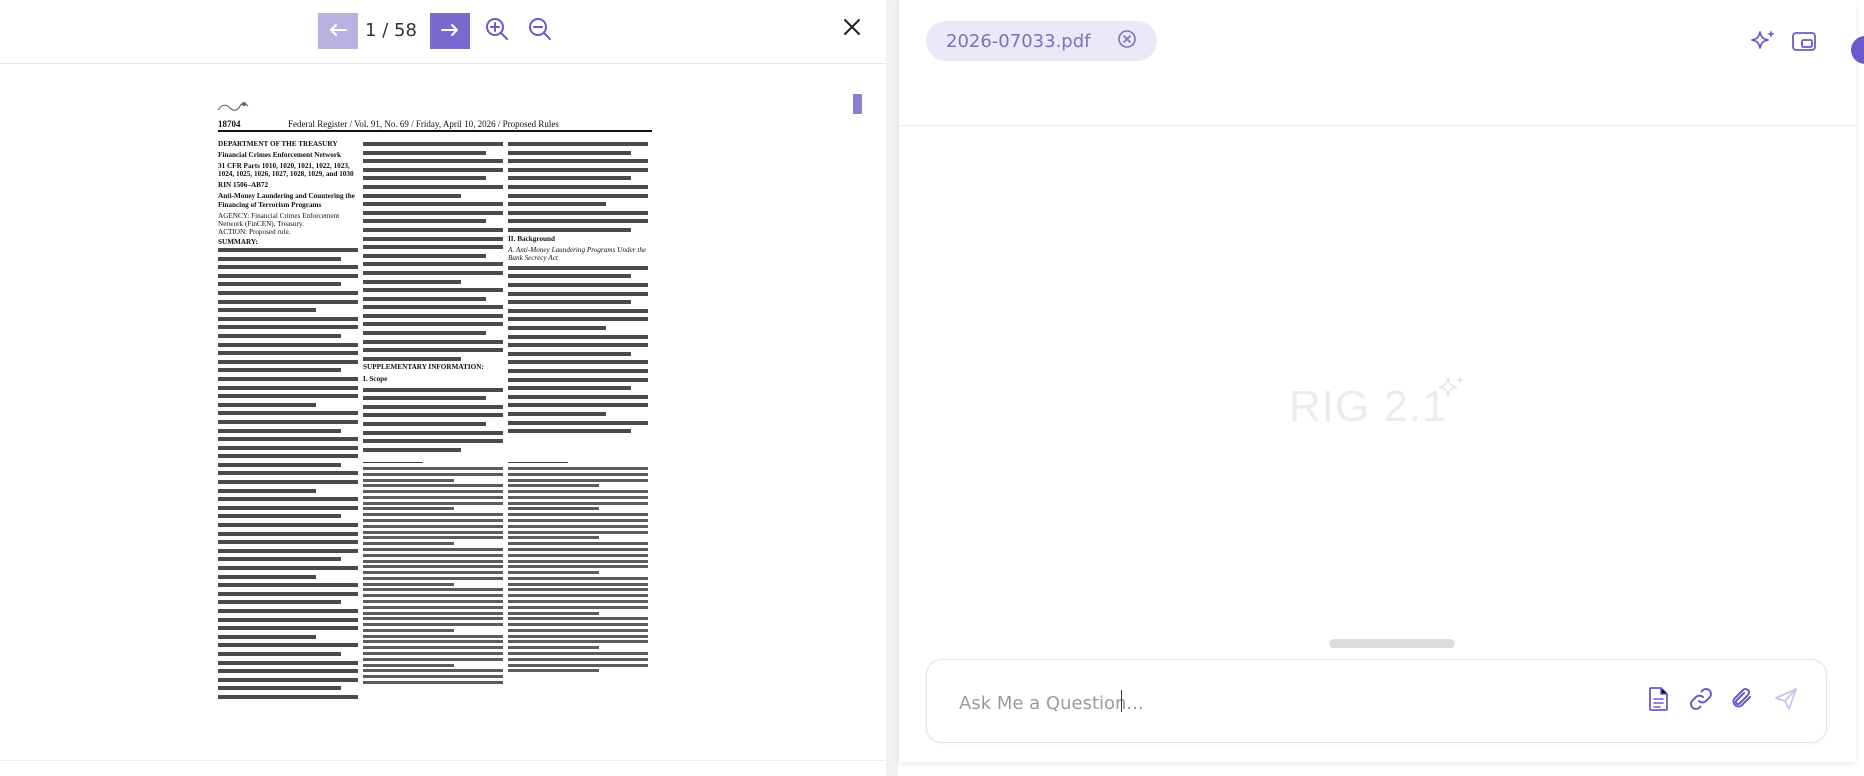  What do you see at coordinates (423, 367) in the screenshot?
I see `pdf-supplementary-heading: SUPPLEMENTARY INFORMATION:` at bounding box center [423, 367].